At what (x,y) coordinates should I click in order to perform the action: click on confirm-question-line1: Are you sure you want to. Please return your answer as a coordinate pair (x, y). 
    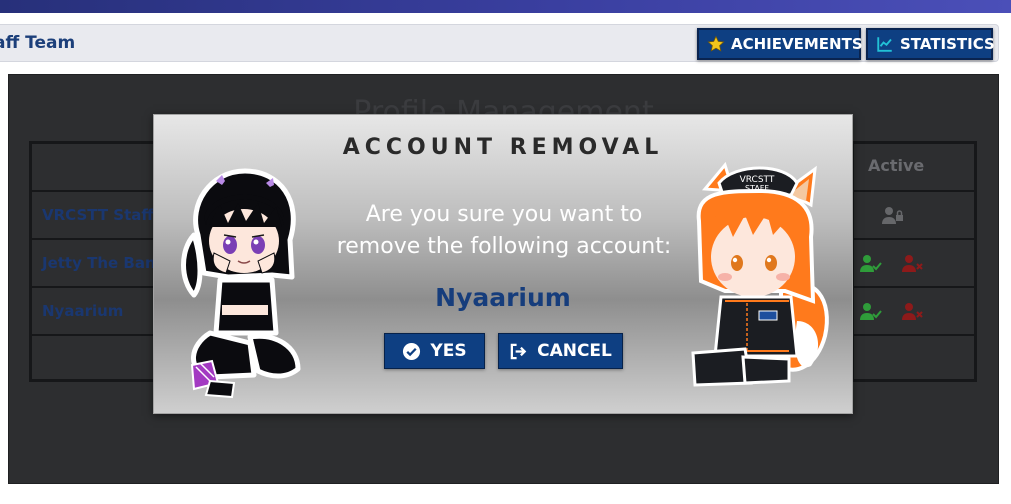
    Looking at the image, I should click on (504, 214).